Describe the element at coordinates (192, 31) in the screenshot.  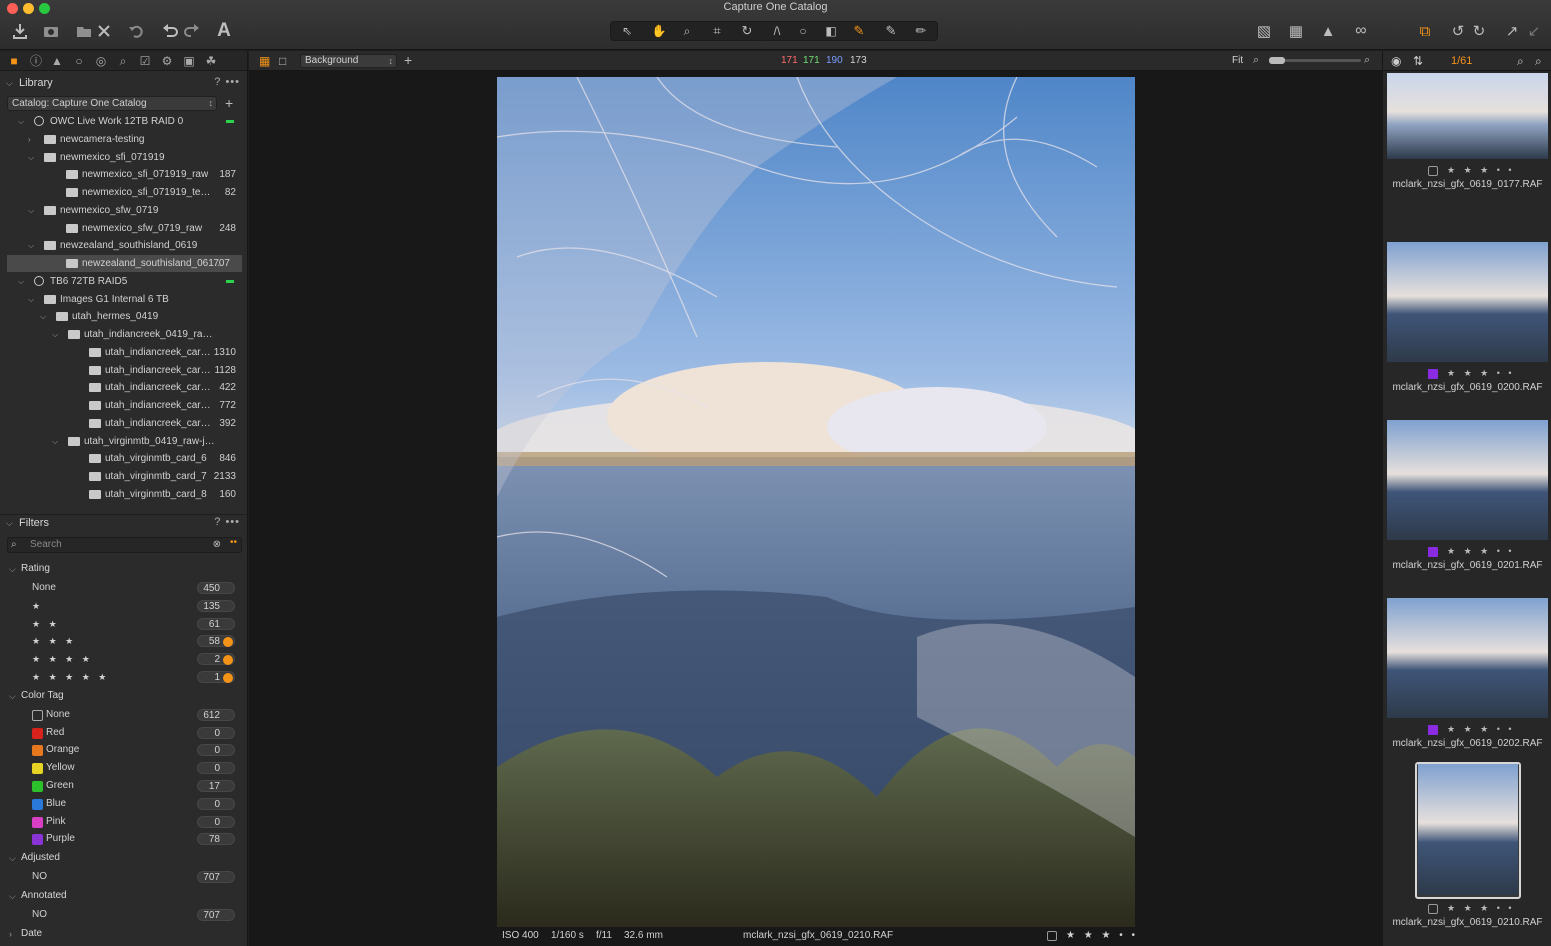
I see `redo-icon` at that location.